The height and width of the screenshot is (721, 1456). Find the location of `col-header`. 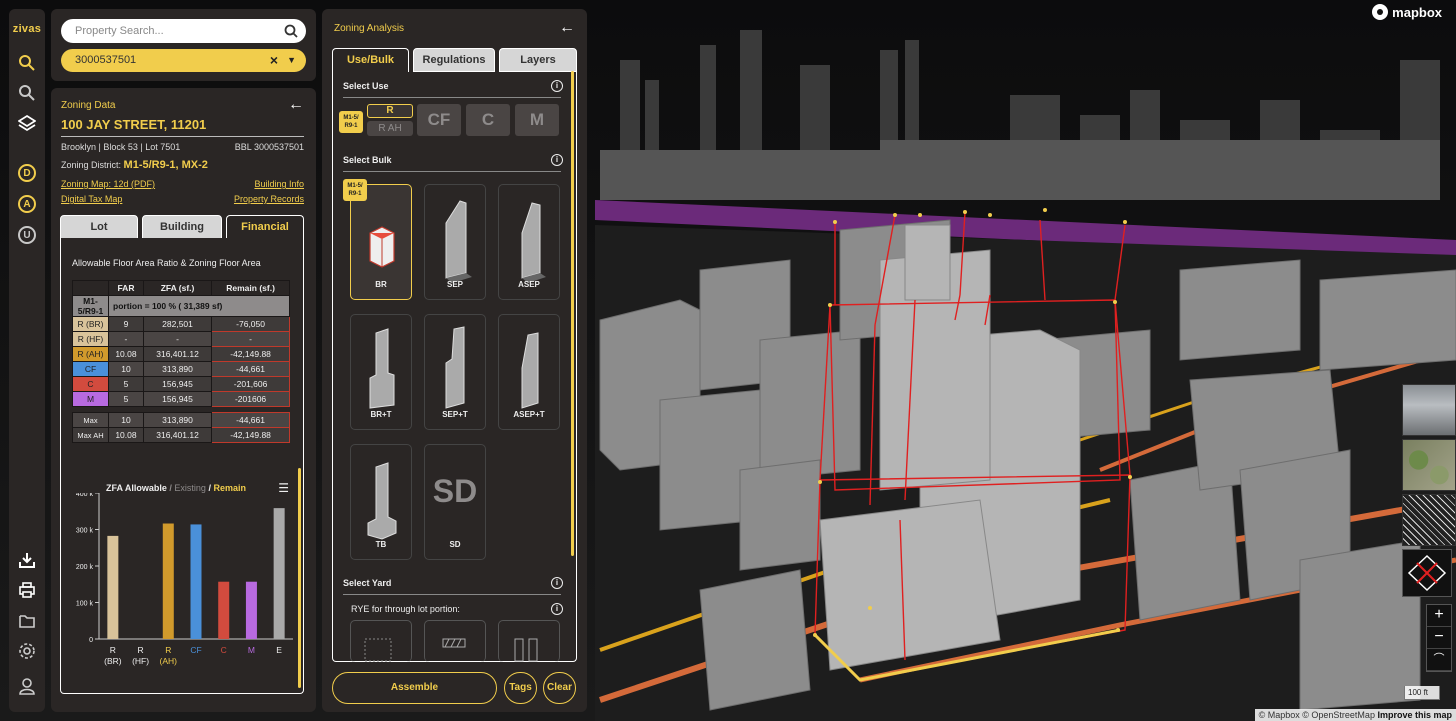

col-header is located at coordinates (90, 288).